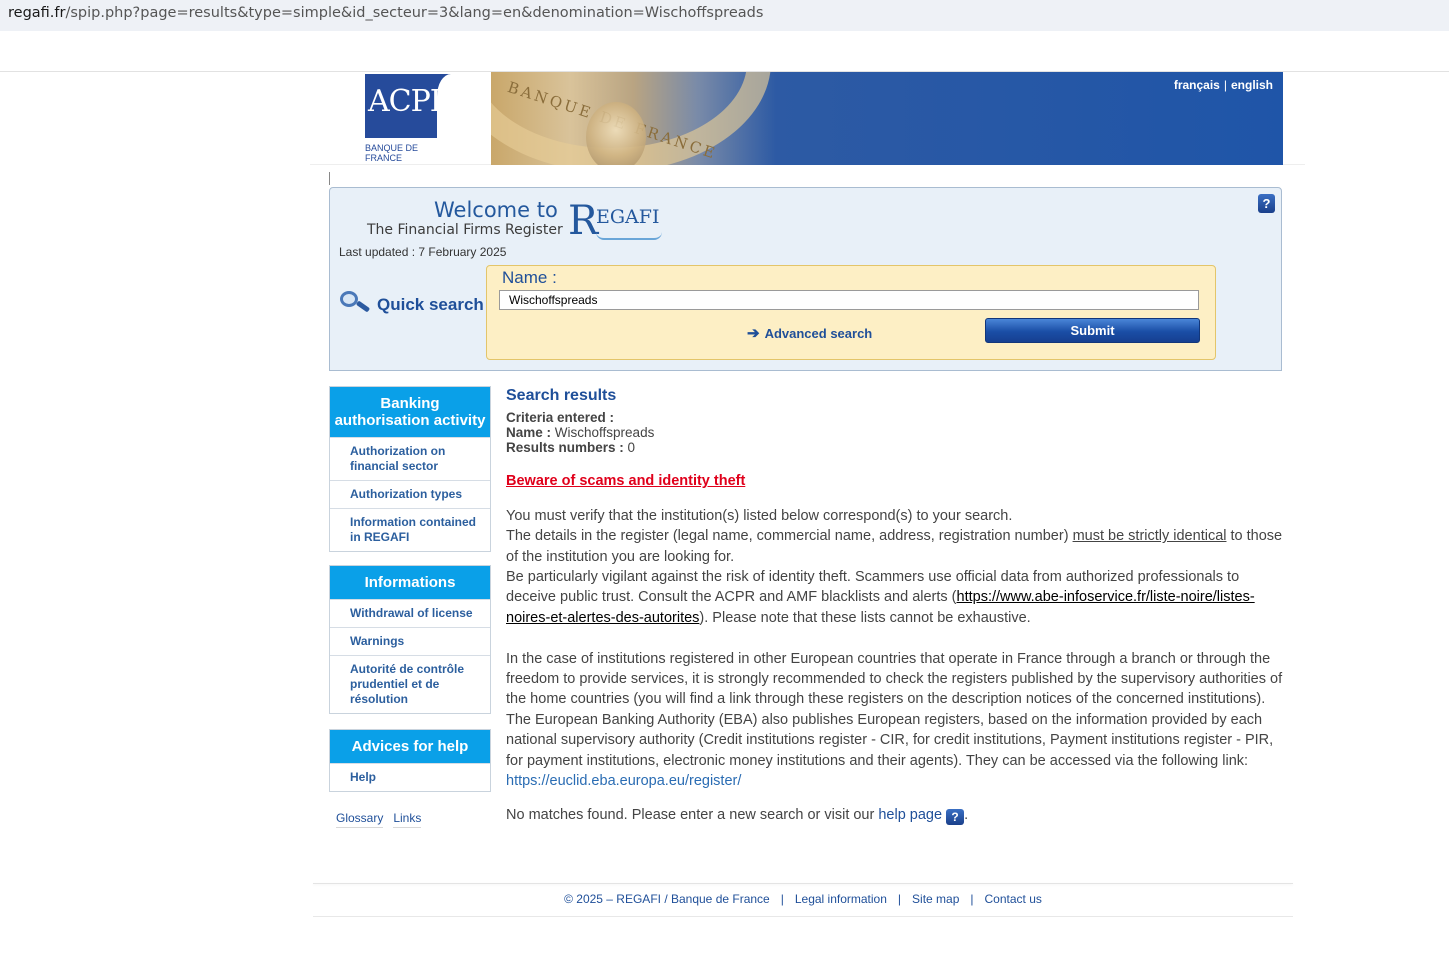 The image size is (1449, 976). I want to click on banner-medallion, so click(616, 133).